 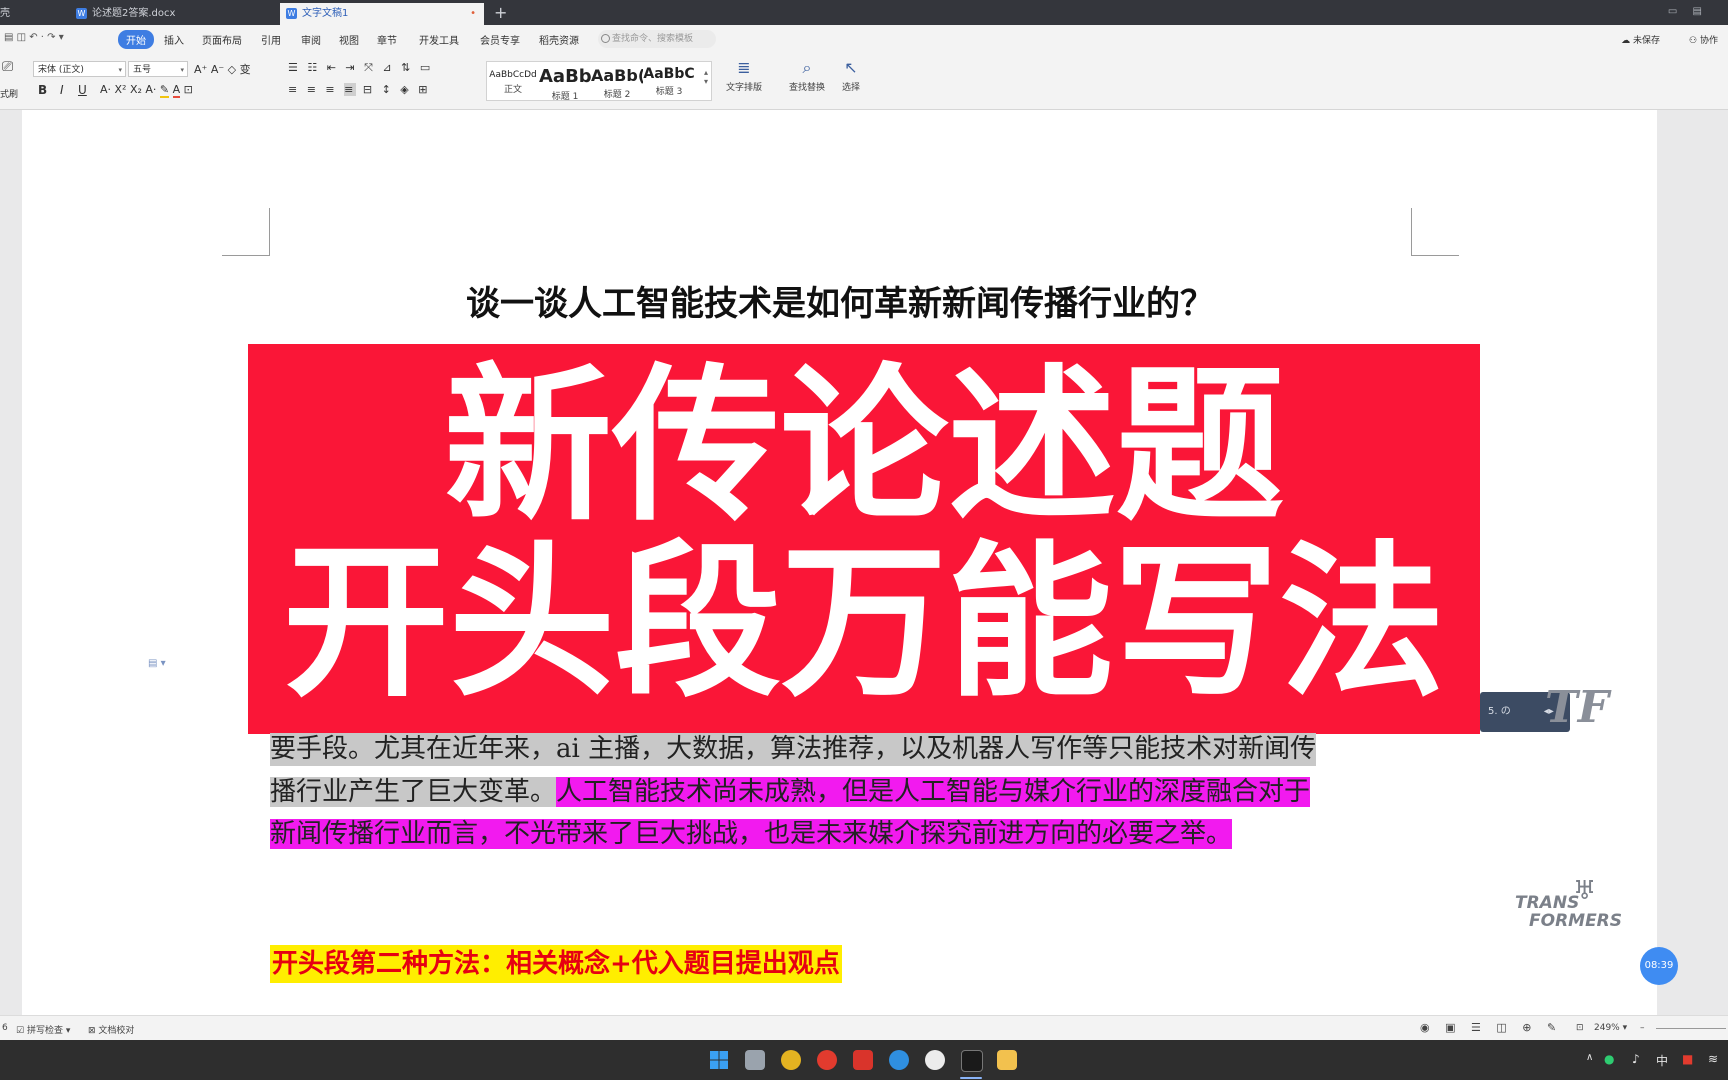 I want to click on text-layout-icon: ≣, so click(x=744, y=67).